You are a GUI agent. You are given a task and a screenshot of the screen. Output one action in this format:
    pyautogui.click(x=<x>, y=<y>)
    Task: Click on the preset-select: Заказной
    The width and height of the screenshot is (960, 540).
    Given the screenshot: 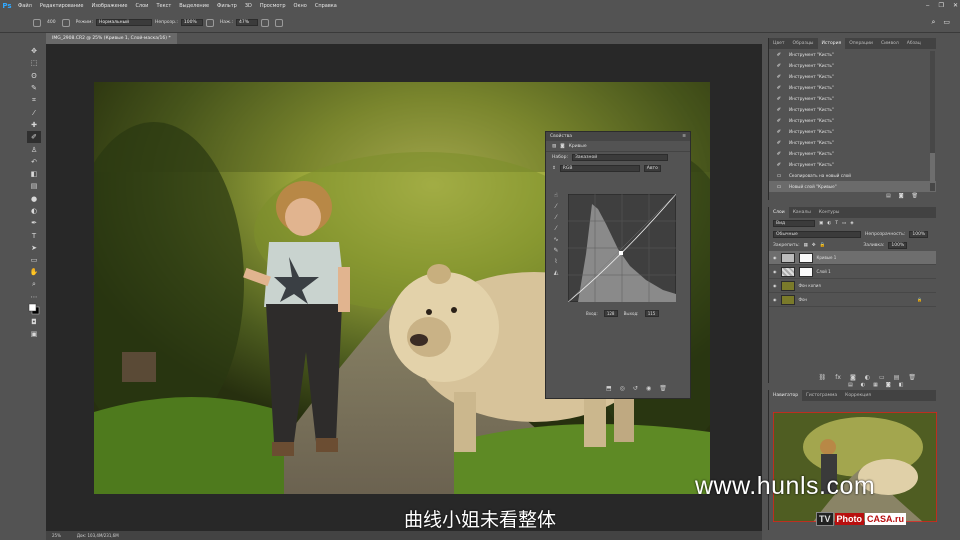 What is the action you would take?
    pyautogui.click(x=620, y=157)
    